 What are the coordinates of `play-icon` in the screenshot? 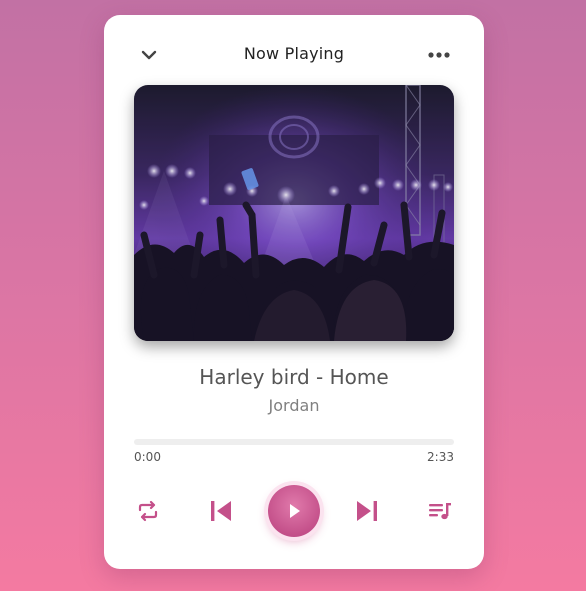 It's located at (295, 511).